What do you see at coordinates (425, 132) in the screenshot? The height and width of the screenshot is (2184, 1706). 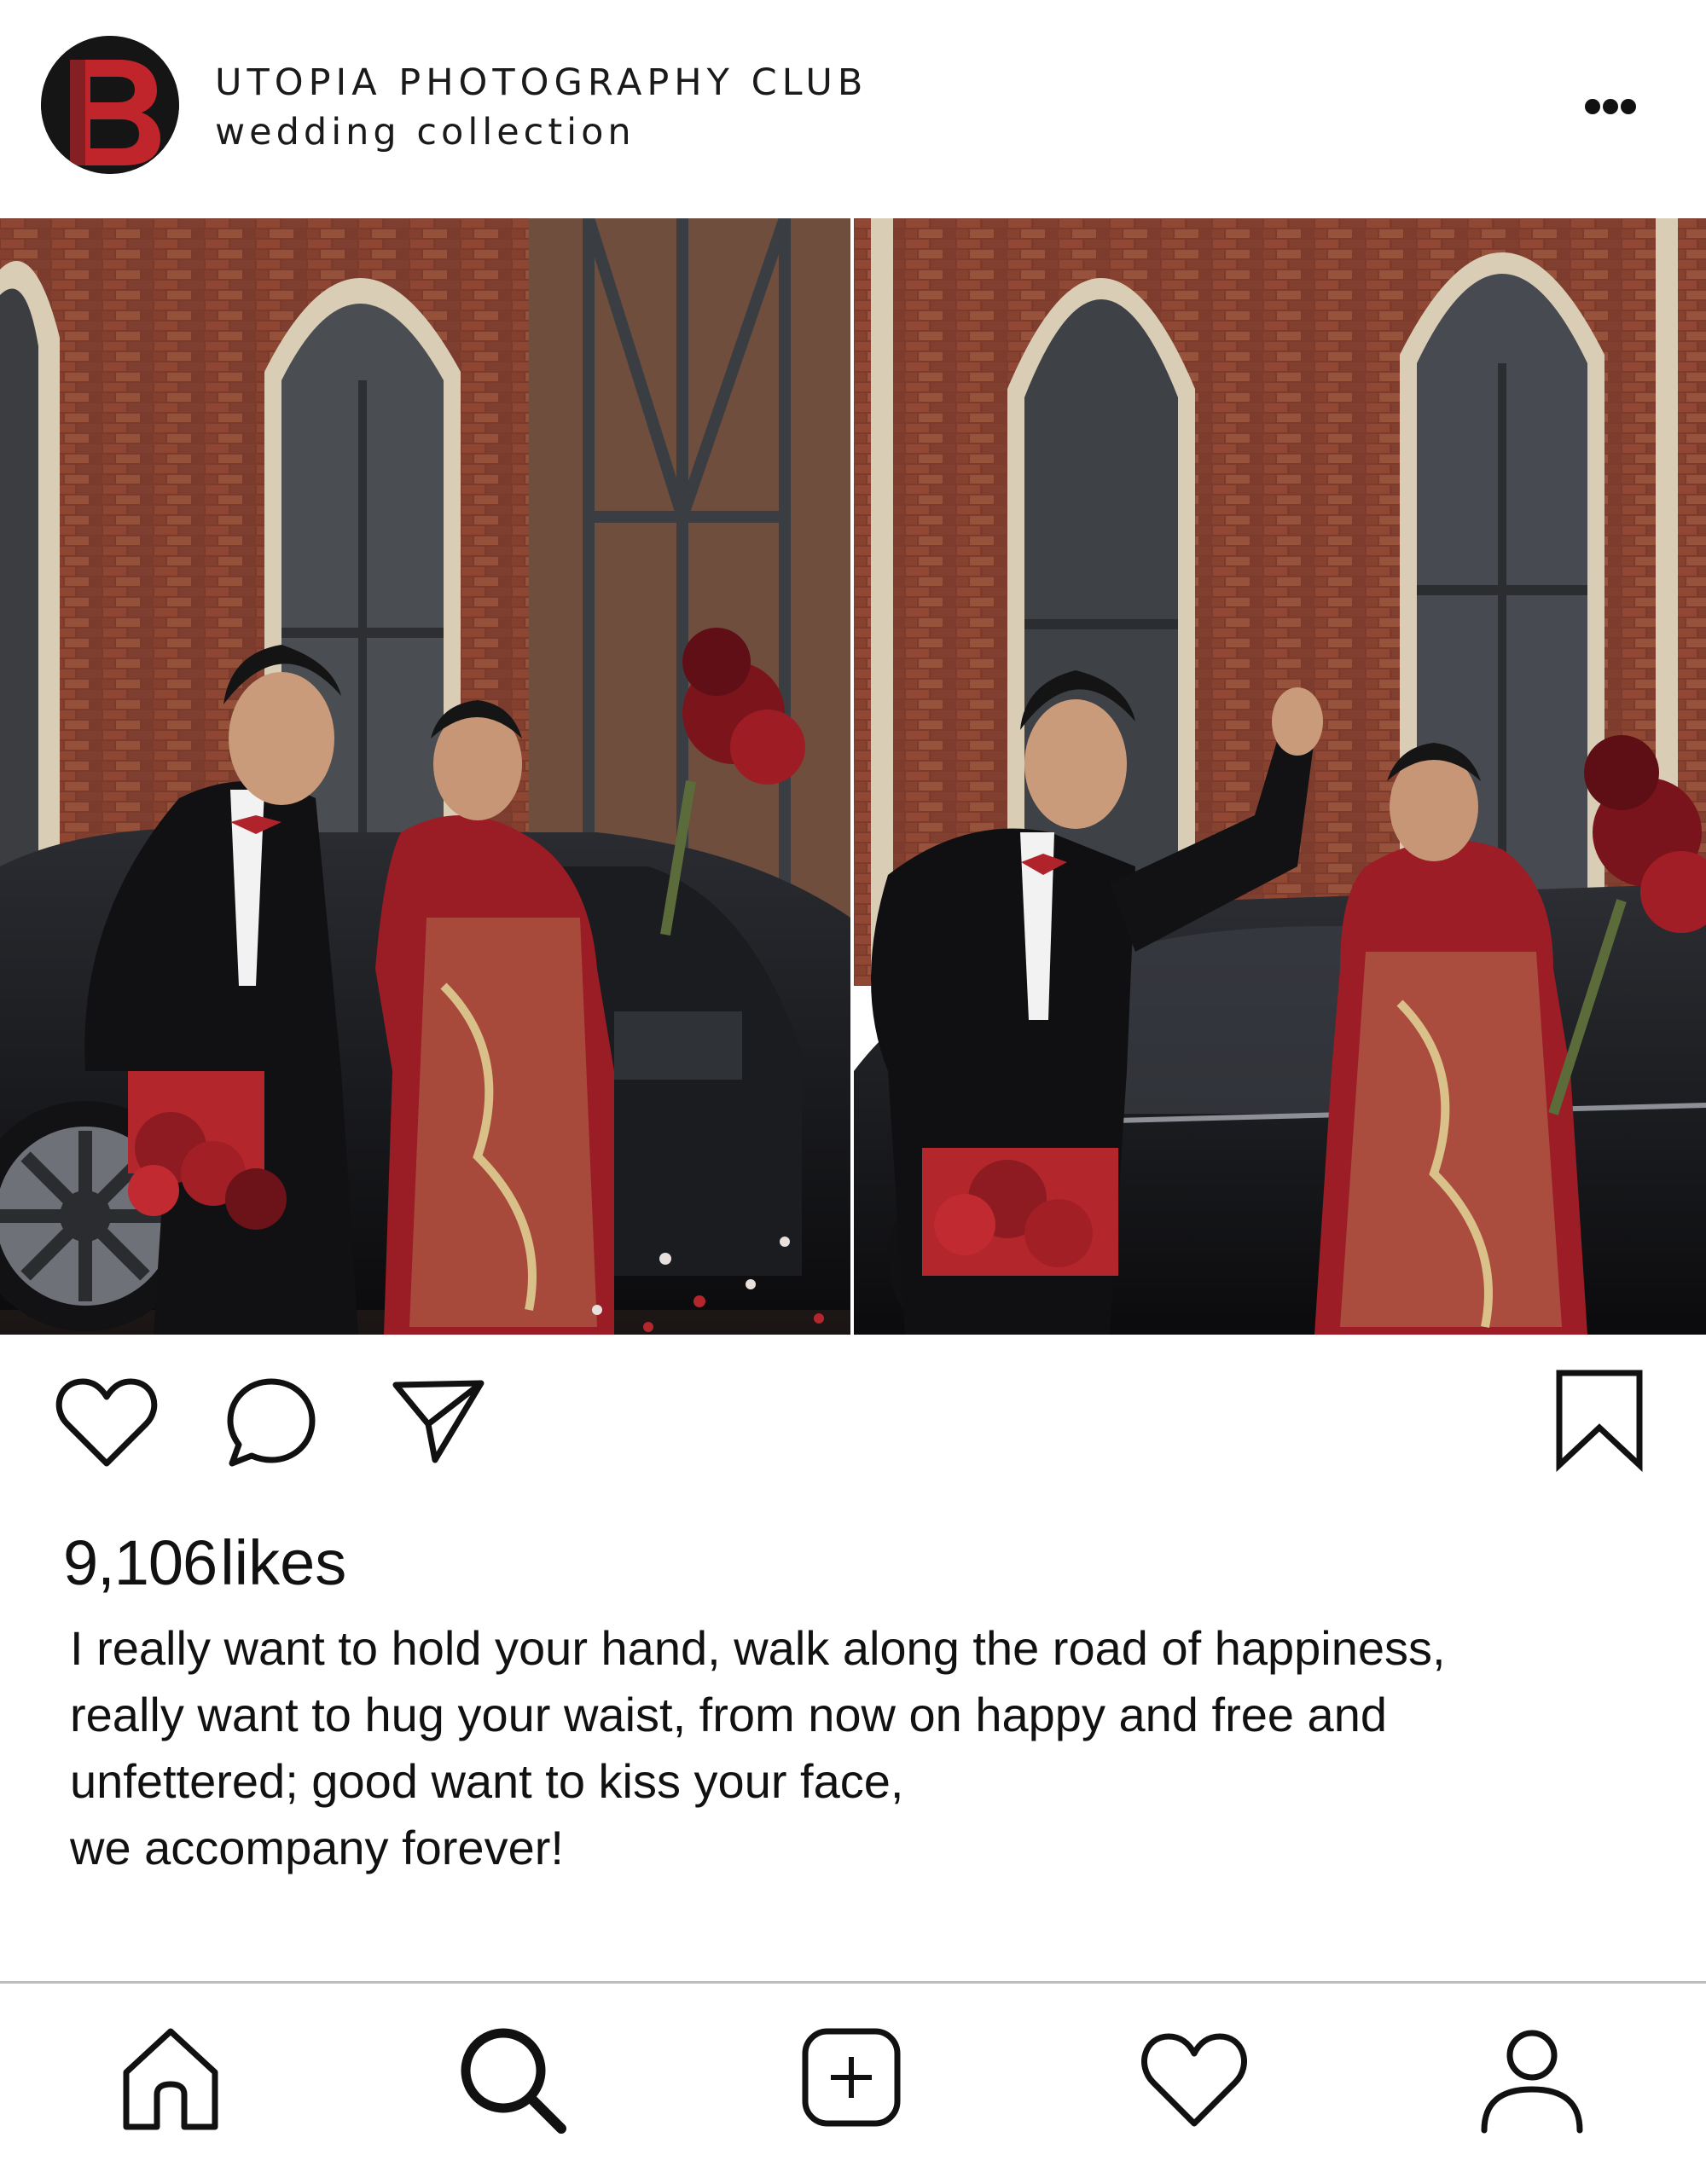 I see `account-subtitle: wedding collection` at bounding box center [425, 132].